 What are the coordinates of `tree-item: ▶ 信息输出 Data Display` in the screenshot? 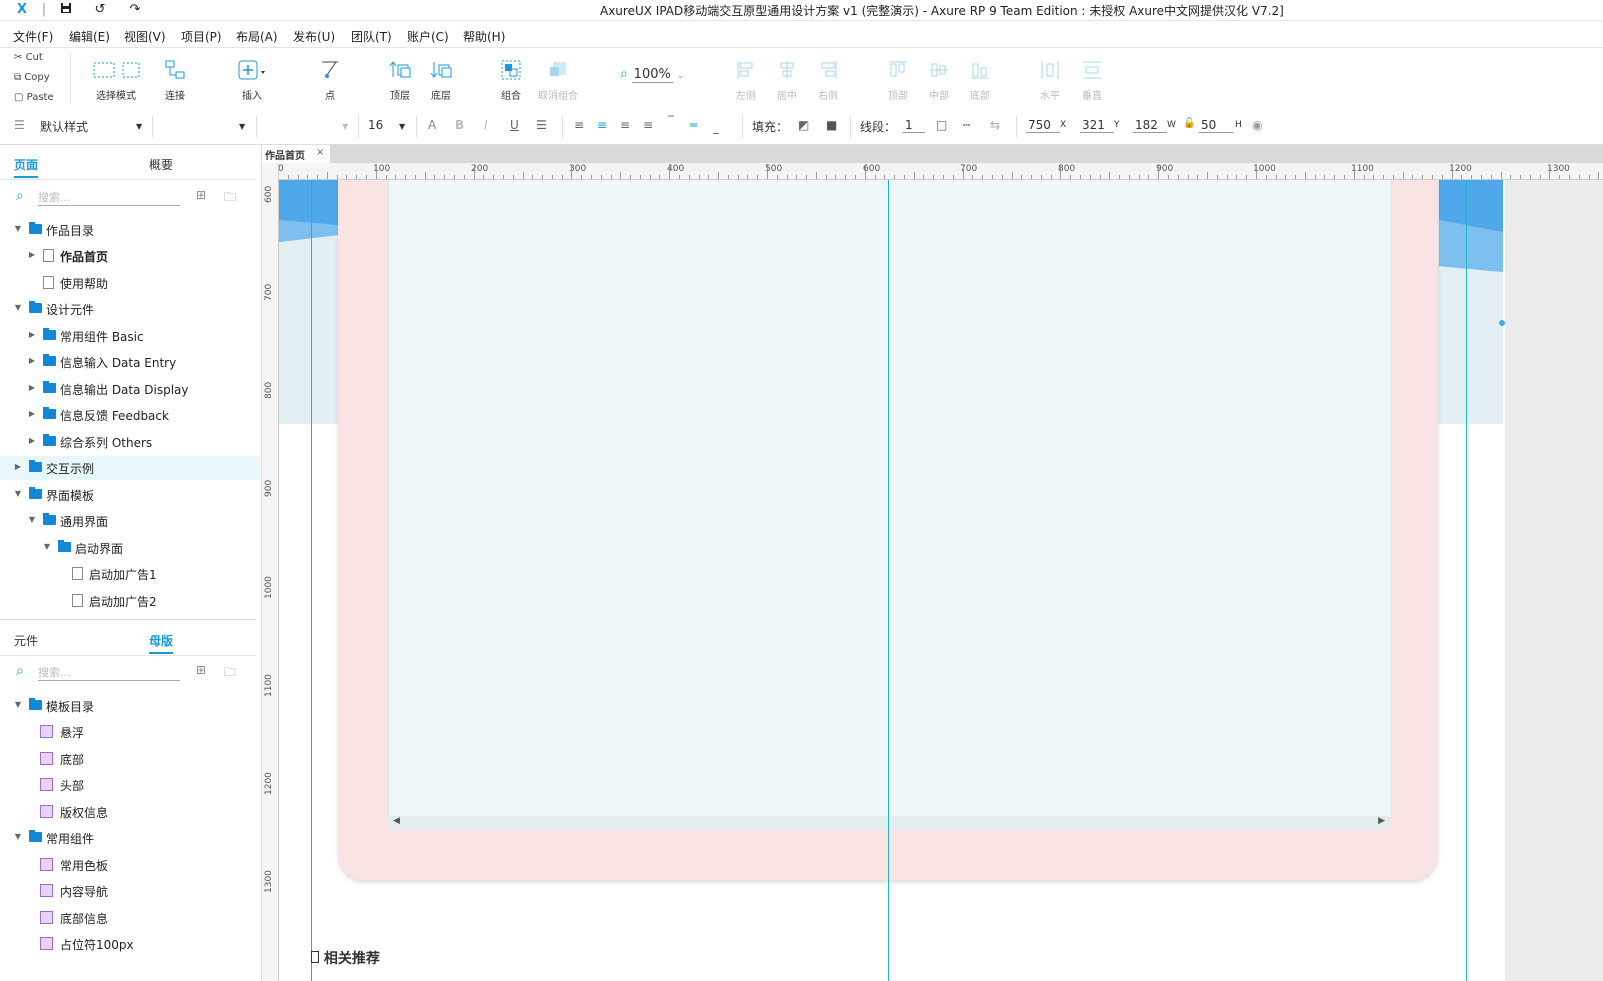 It's located at (130, 389).